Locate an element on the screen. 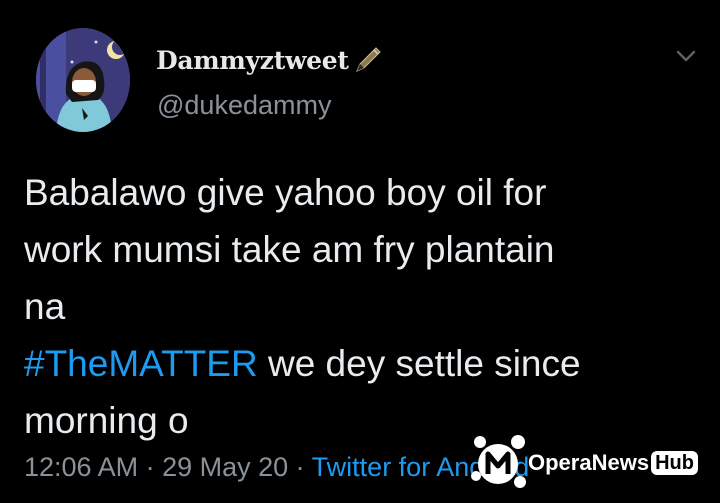  tweet-date: 29 May 20 is located at coordinates (225, 467).